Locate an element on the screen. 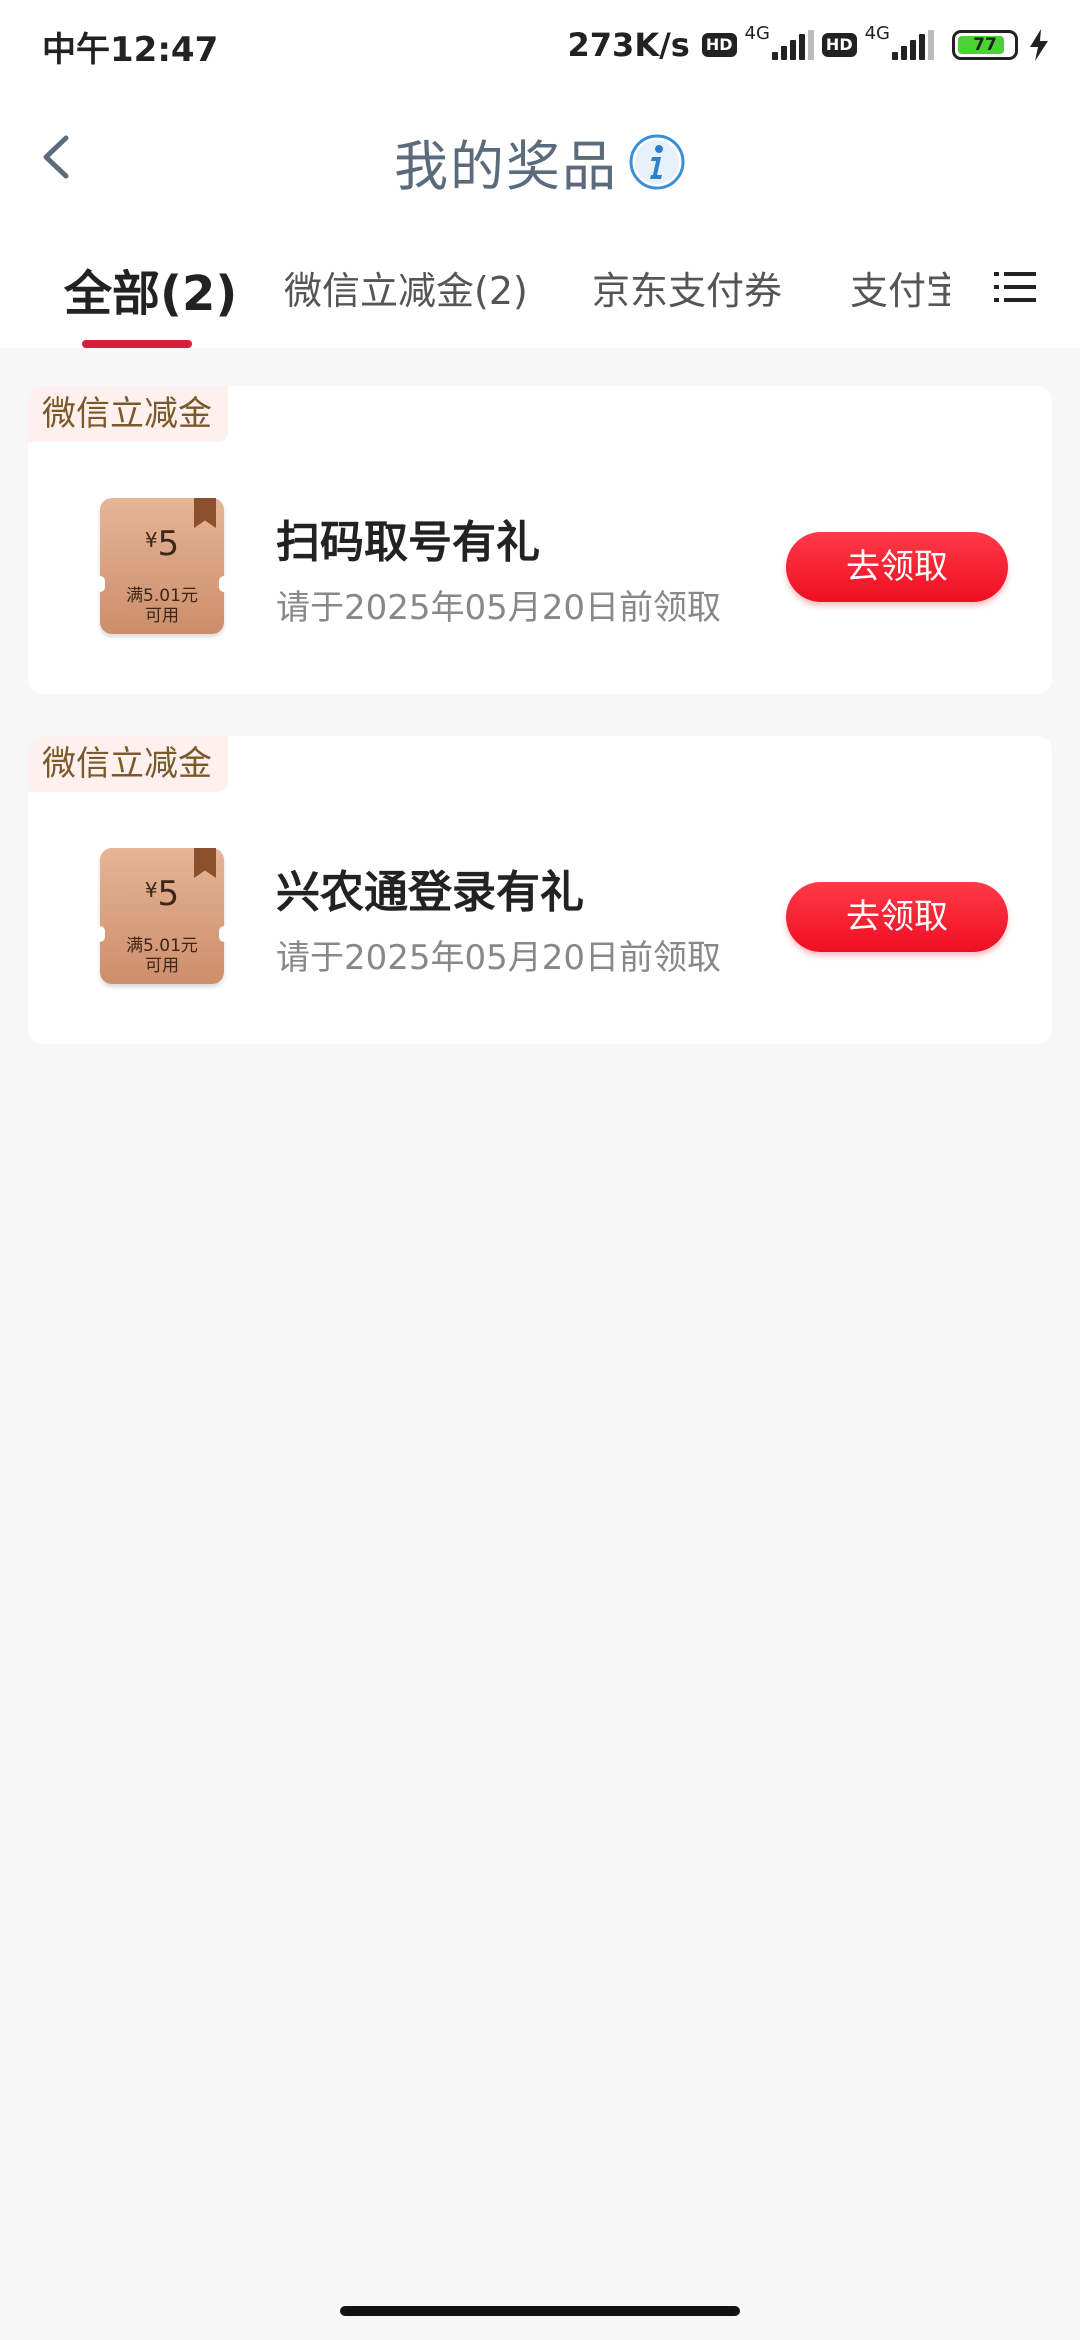 The height and width of the screenshot is (2340, 1080). network-type: 4G is located at coordinates (757, 33).